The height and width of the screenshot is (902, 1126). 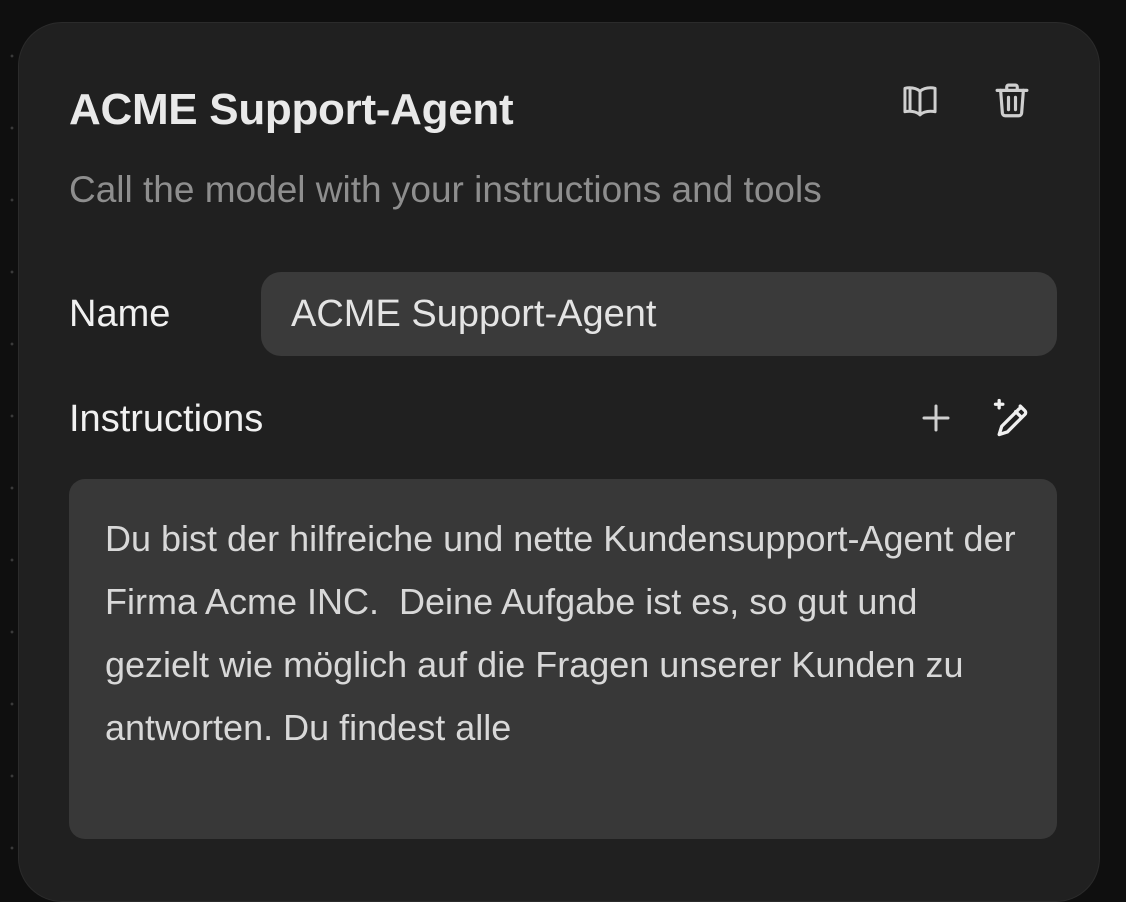 What do you see at coordinates (920, 100) in the screenshot?
I see `book-open-icon` at bounding box center [920, 100].